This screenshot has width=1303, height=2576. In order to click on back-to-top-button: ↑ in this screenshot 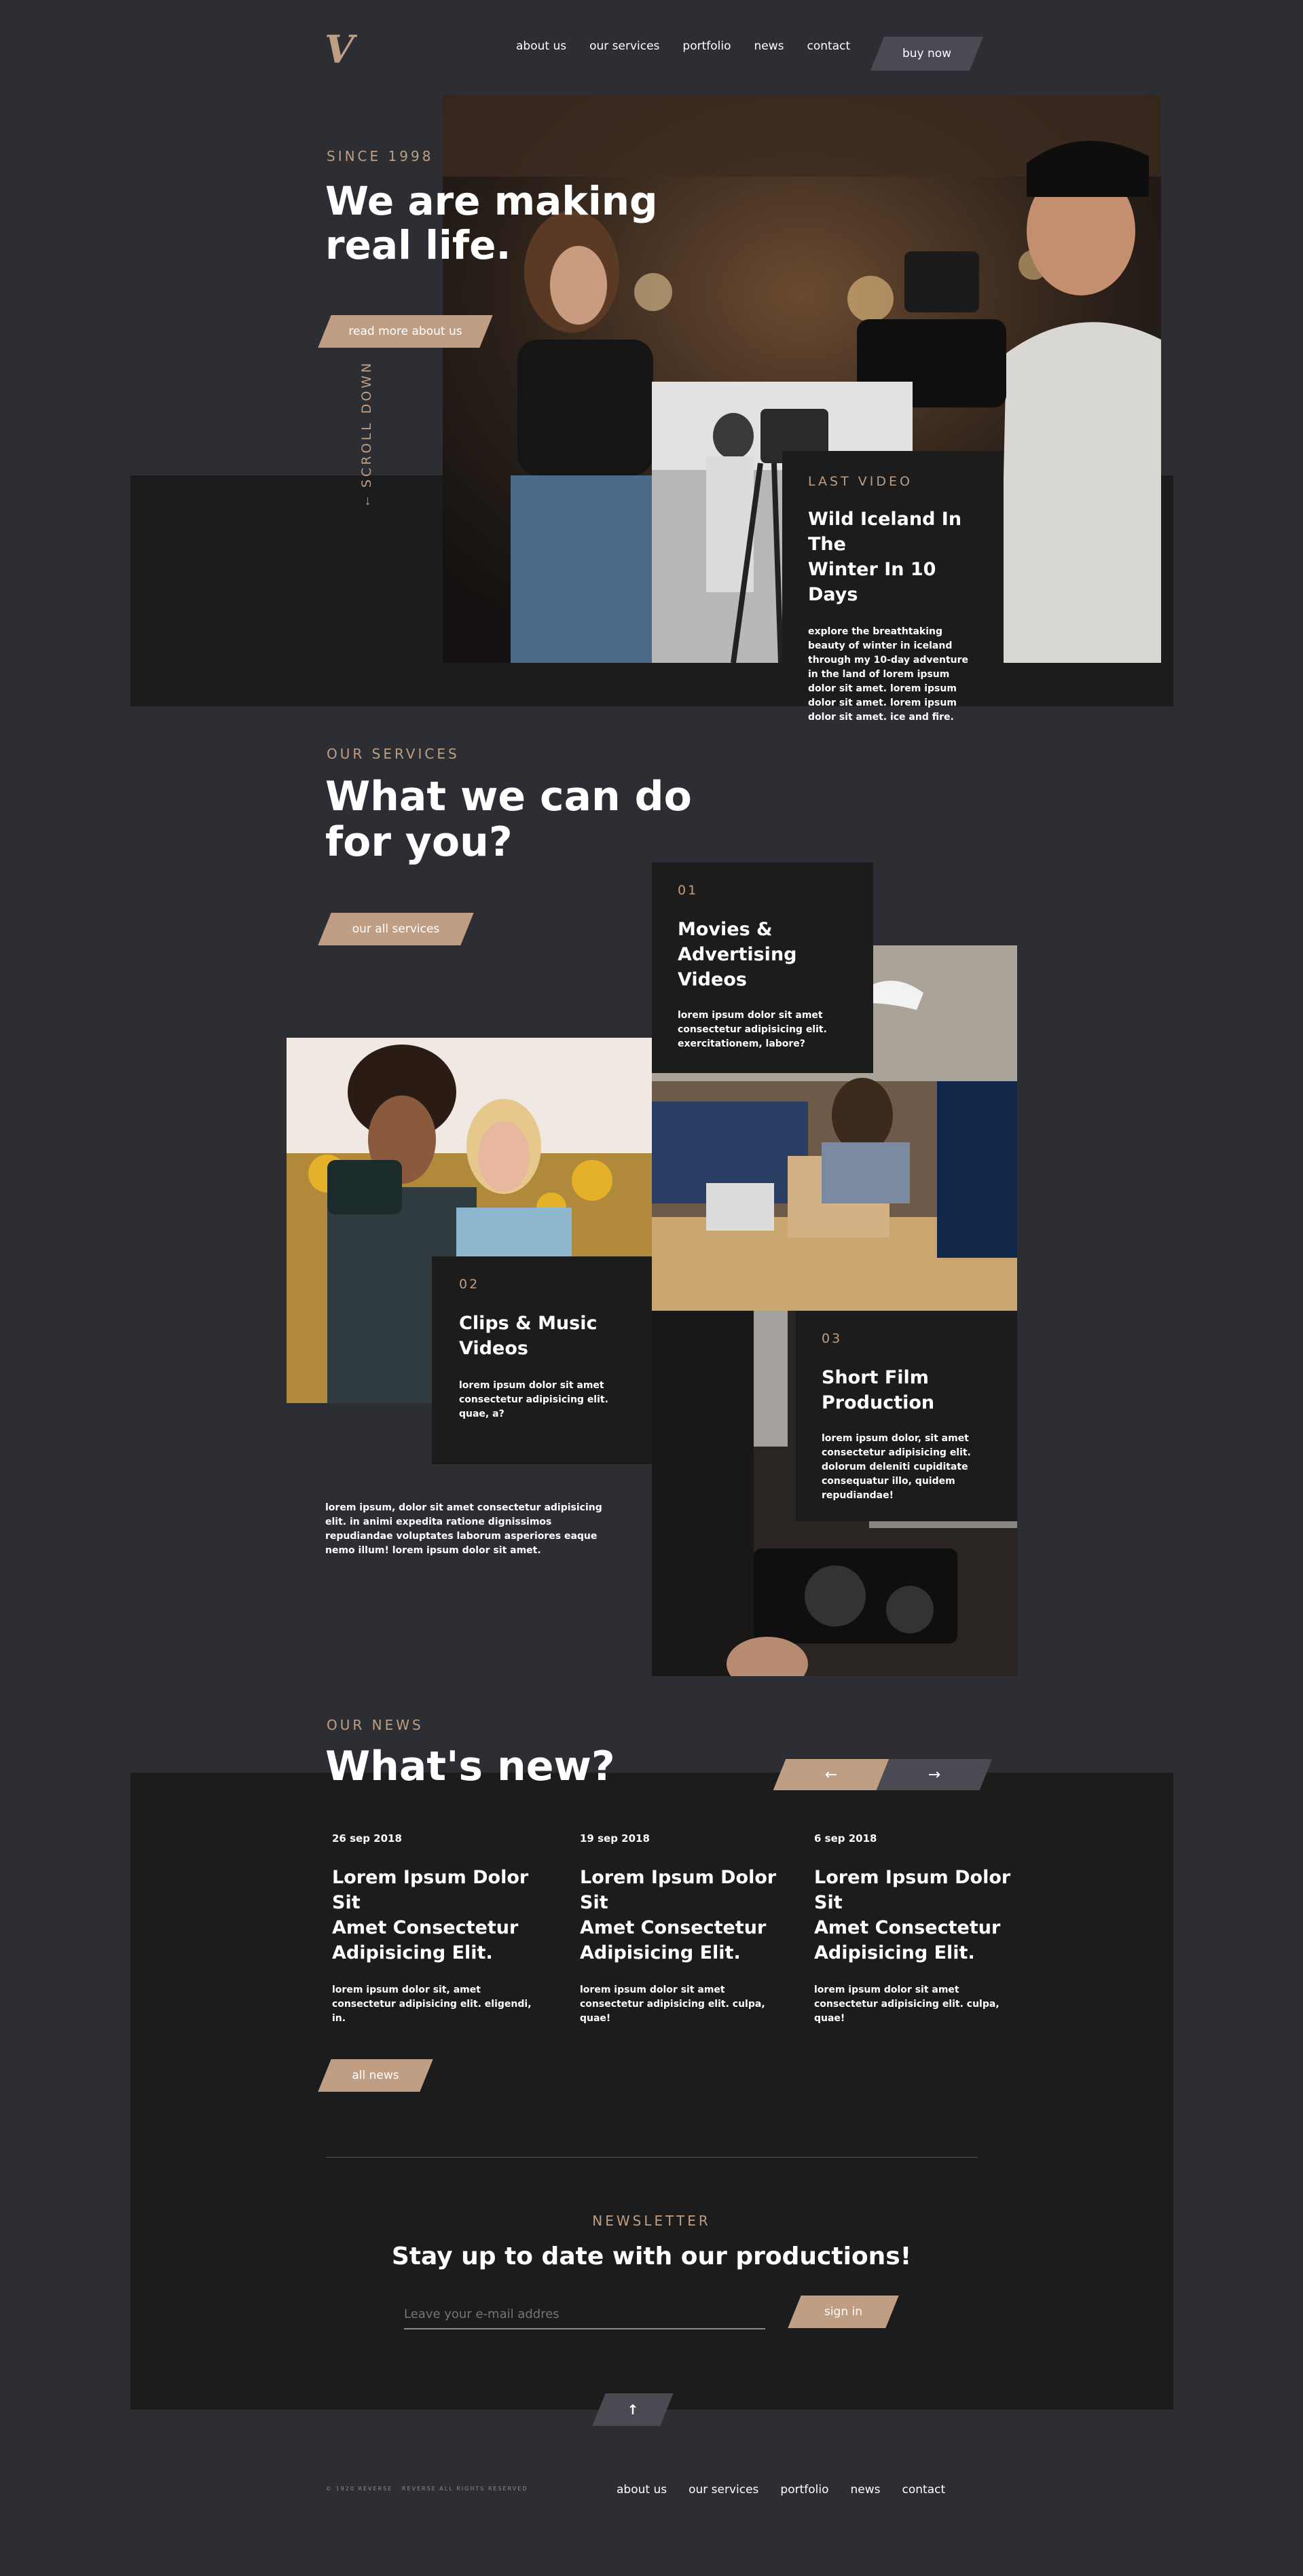, I will do `click(633, 2409)`.